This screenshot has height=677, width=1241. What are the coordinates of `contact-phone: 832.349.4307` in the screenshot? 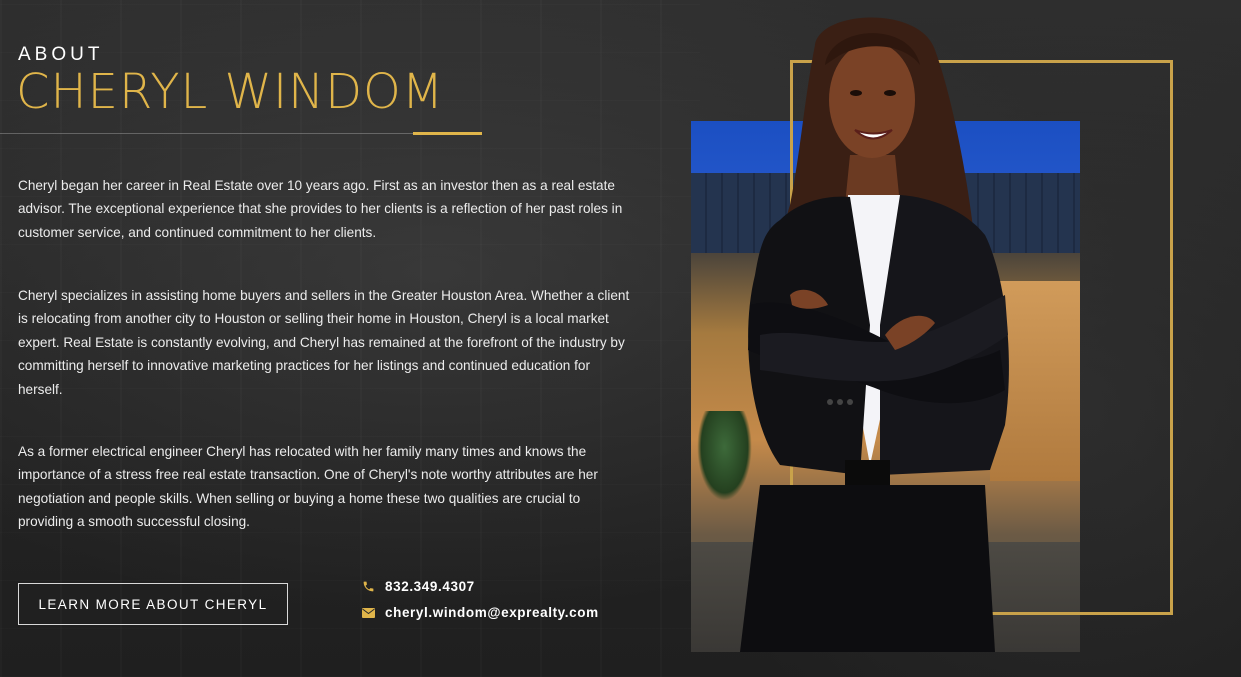 It's located at (418, 586).